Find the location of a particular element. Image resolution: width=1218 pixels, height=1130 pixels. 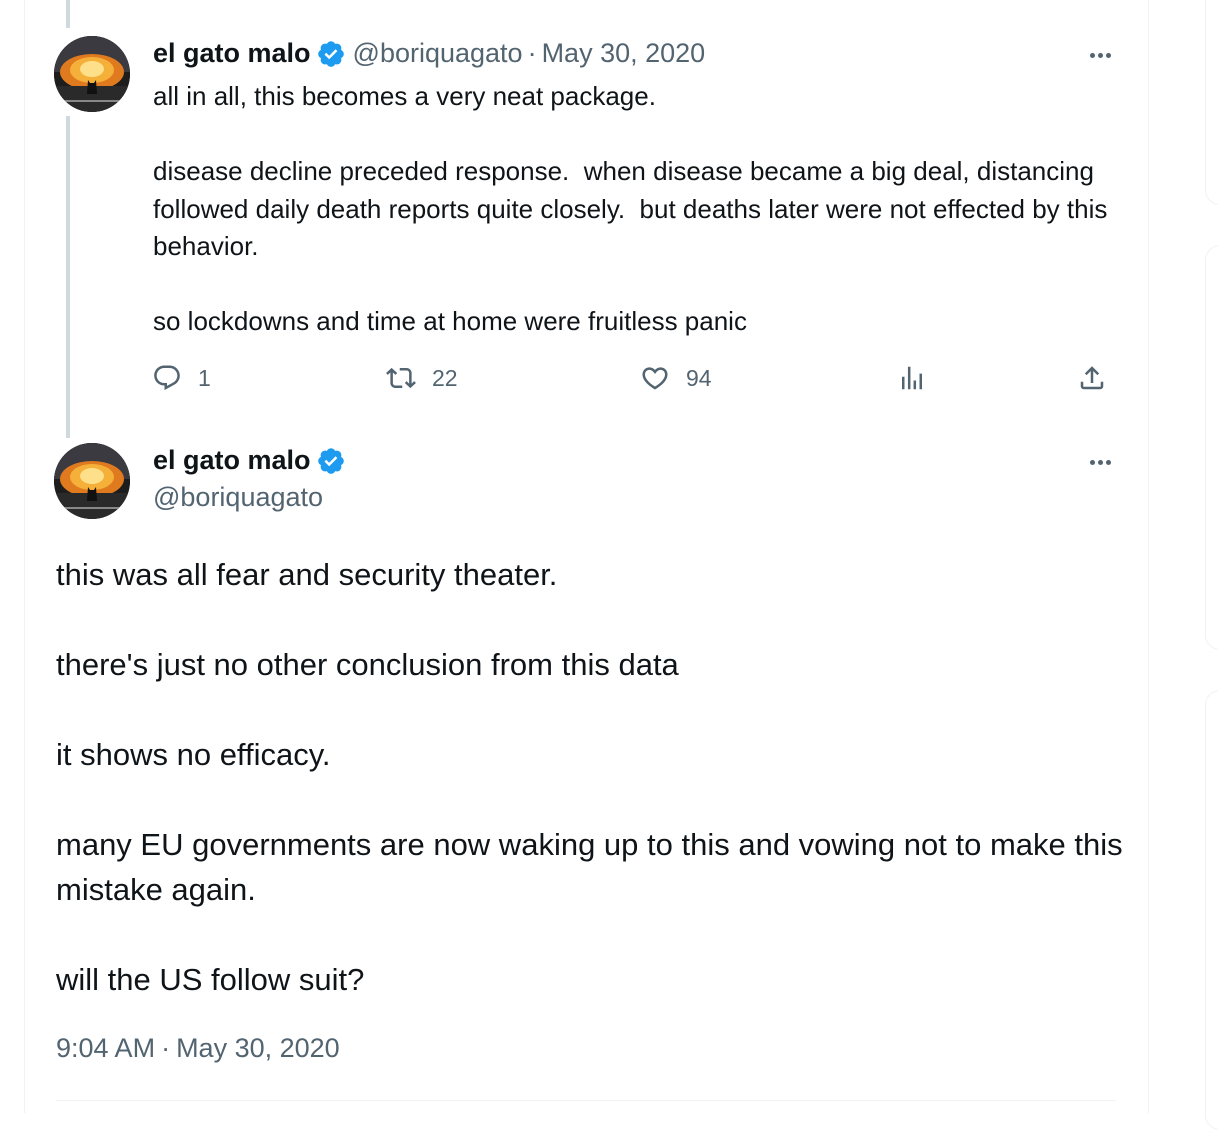

views-button is located at coordinates (912, 378).